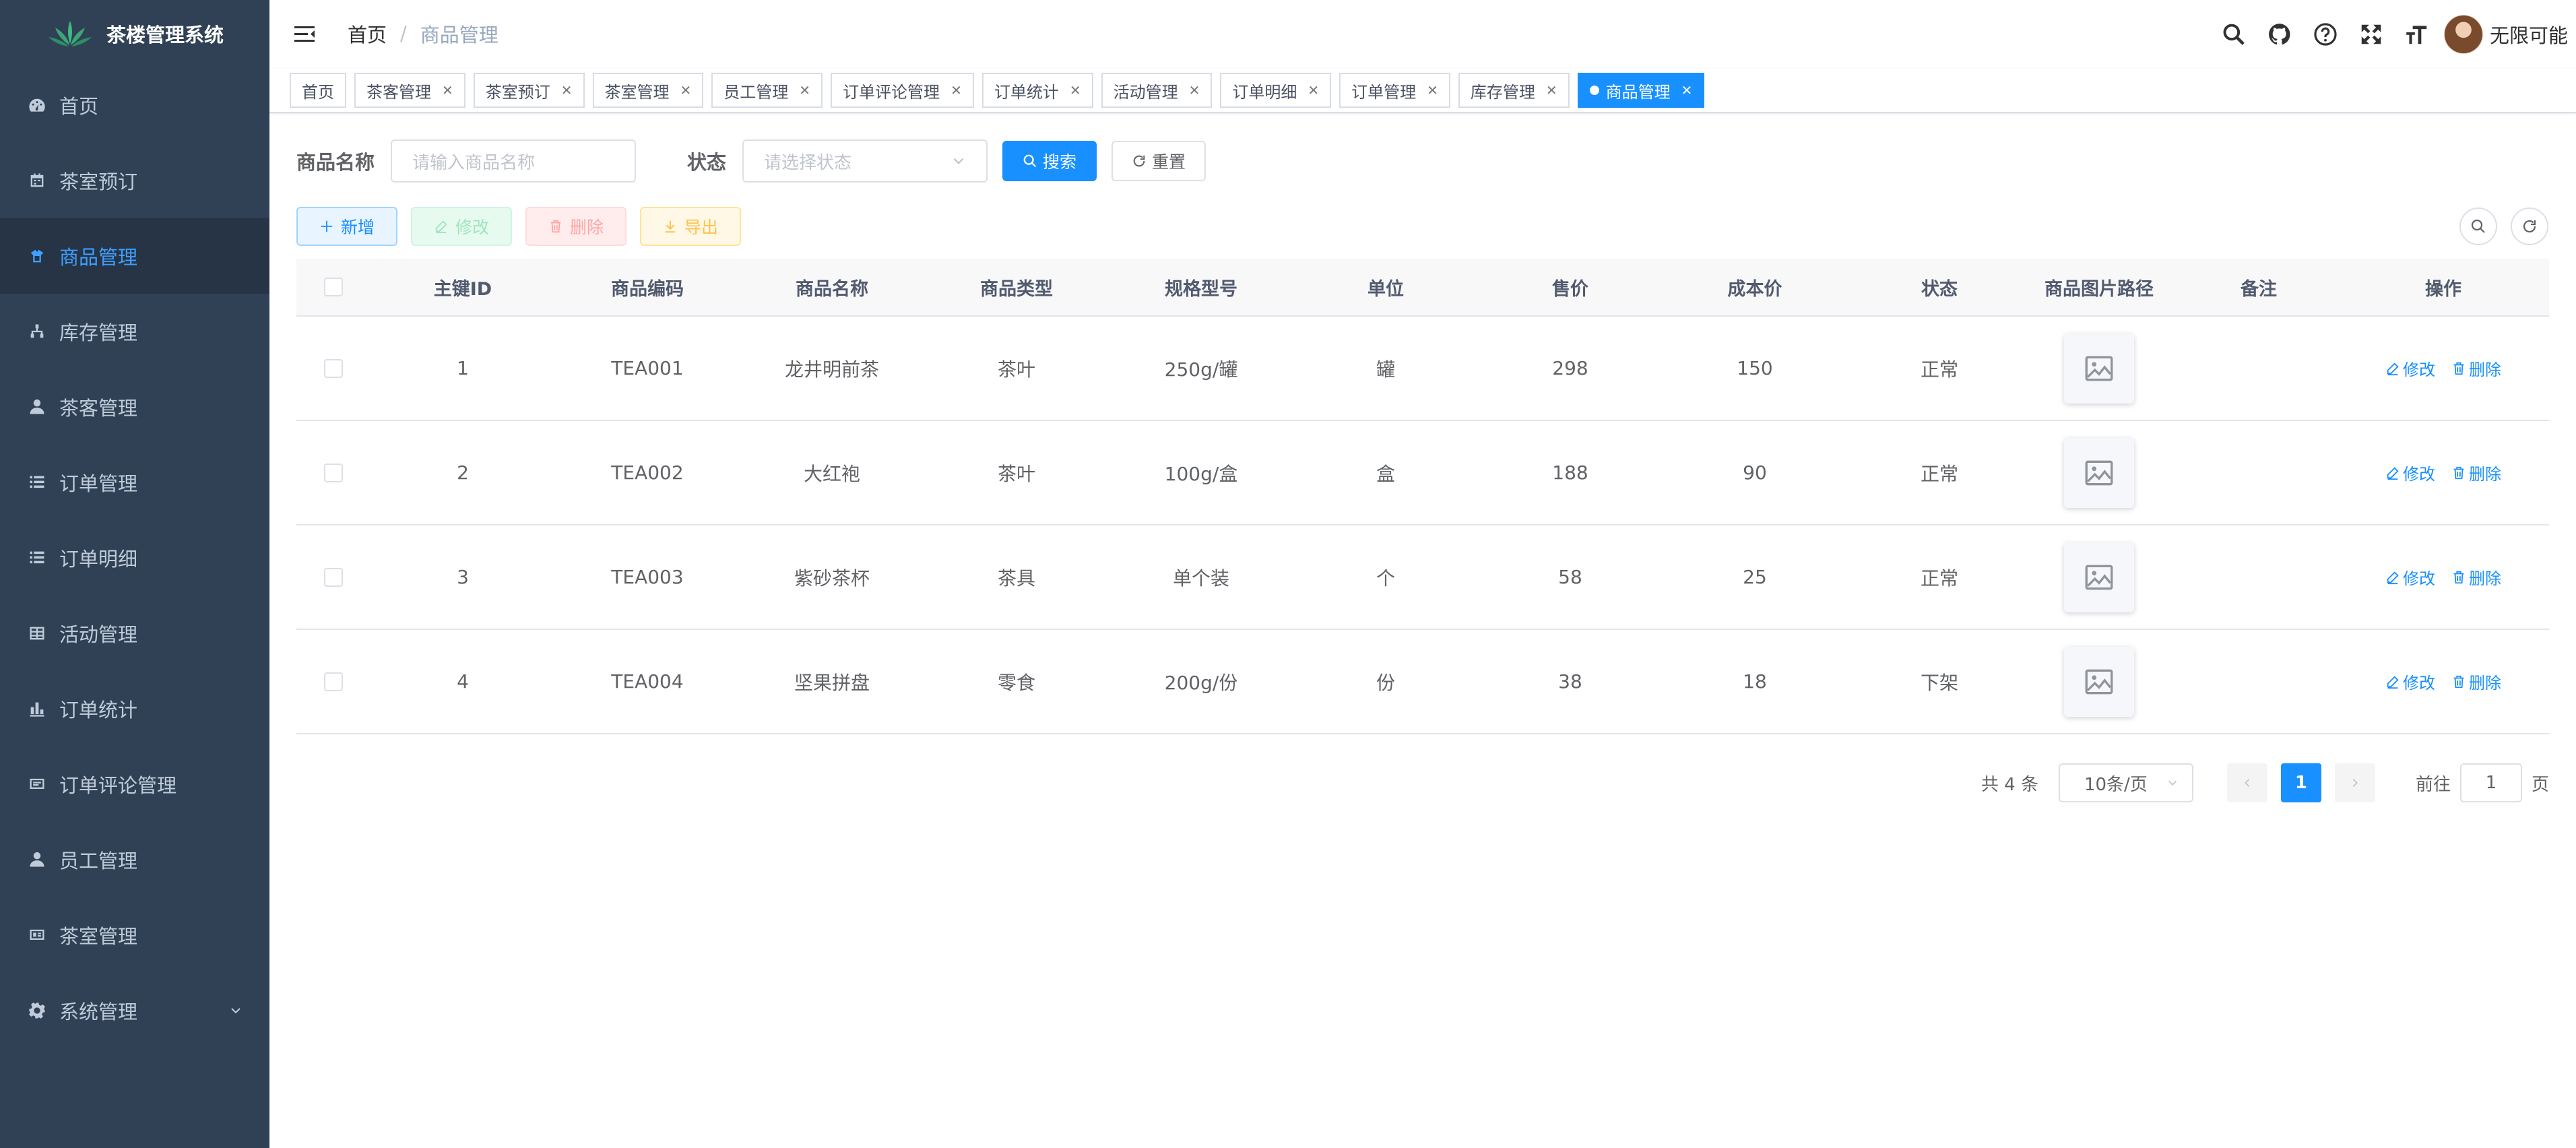 This screenshot has width=2576, height=1148. I want to click on tag-home: 首页, so click(318, 90).